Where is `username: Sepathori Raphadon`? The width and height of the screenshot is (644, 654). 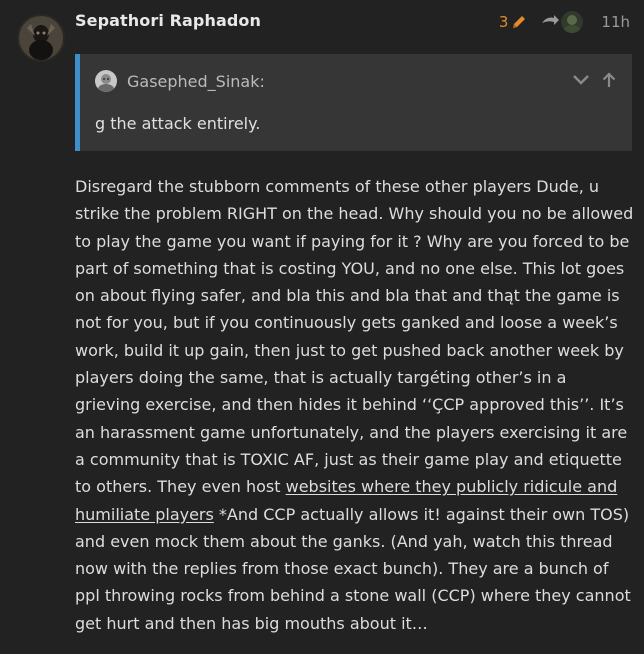
username: Sepathori Raphadon is located at coordinates (168, 20).